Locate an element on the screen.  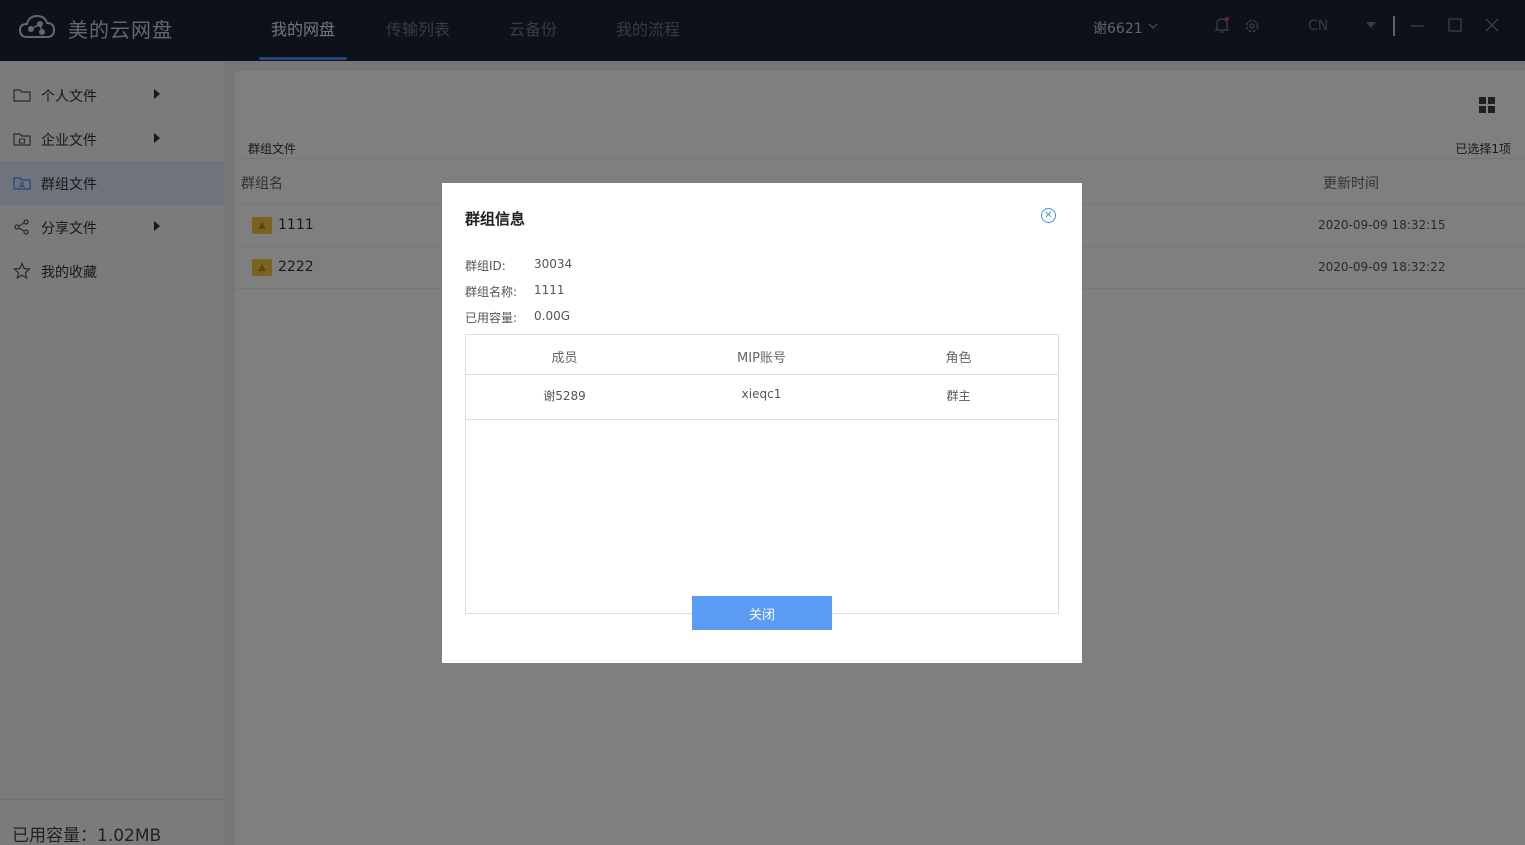
close-button: 关闭 is located at coordinates (762, 613).